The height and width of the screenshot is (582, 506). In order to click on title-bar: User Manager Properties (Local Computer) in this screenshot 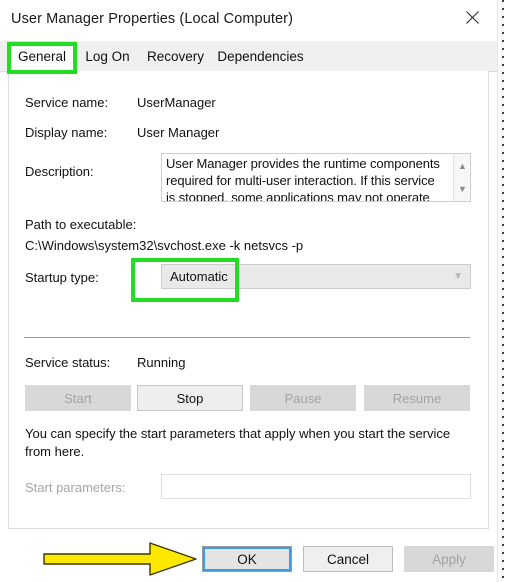, I will do `click(248, 20)`.